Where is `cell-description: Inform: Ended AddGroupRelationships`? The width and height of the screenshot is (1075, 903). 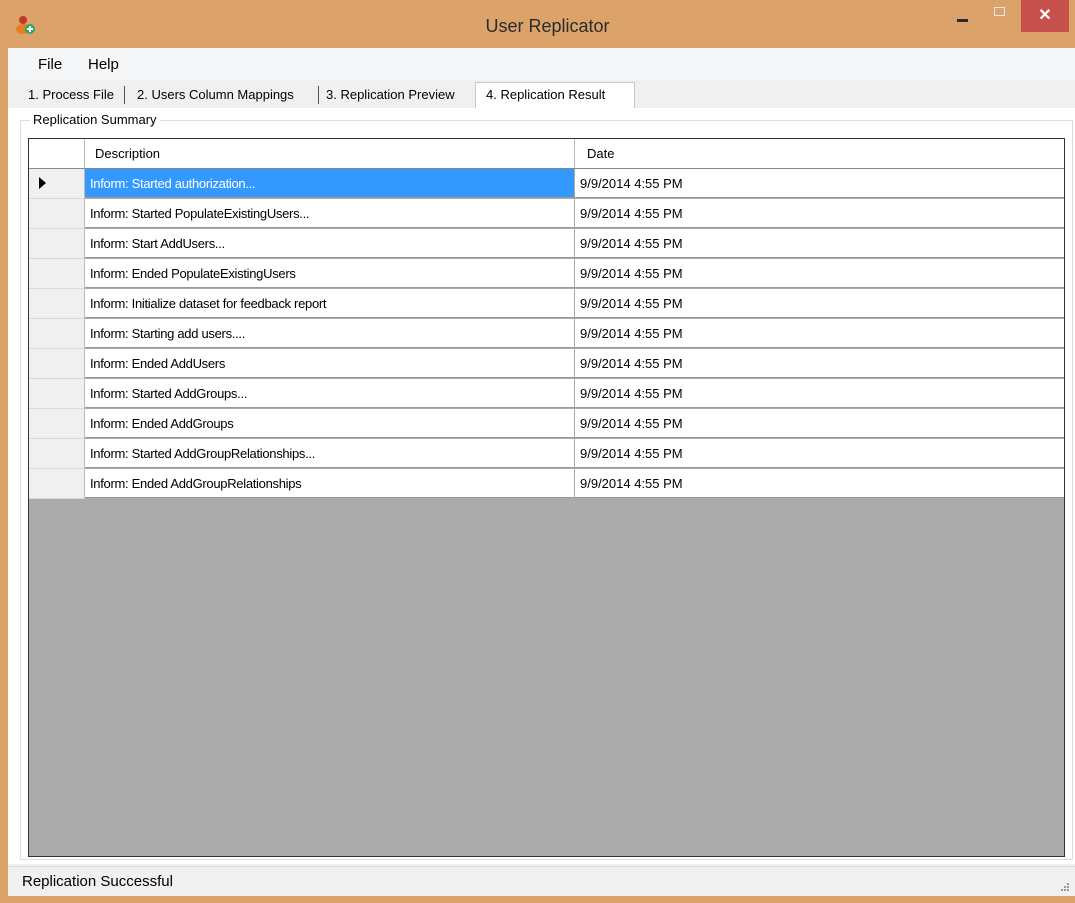
cell-description: Inform: Ended AddGroupRelationships is located at coordinates (330, 483).